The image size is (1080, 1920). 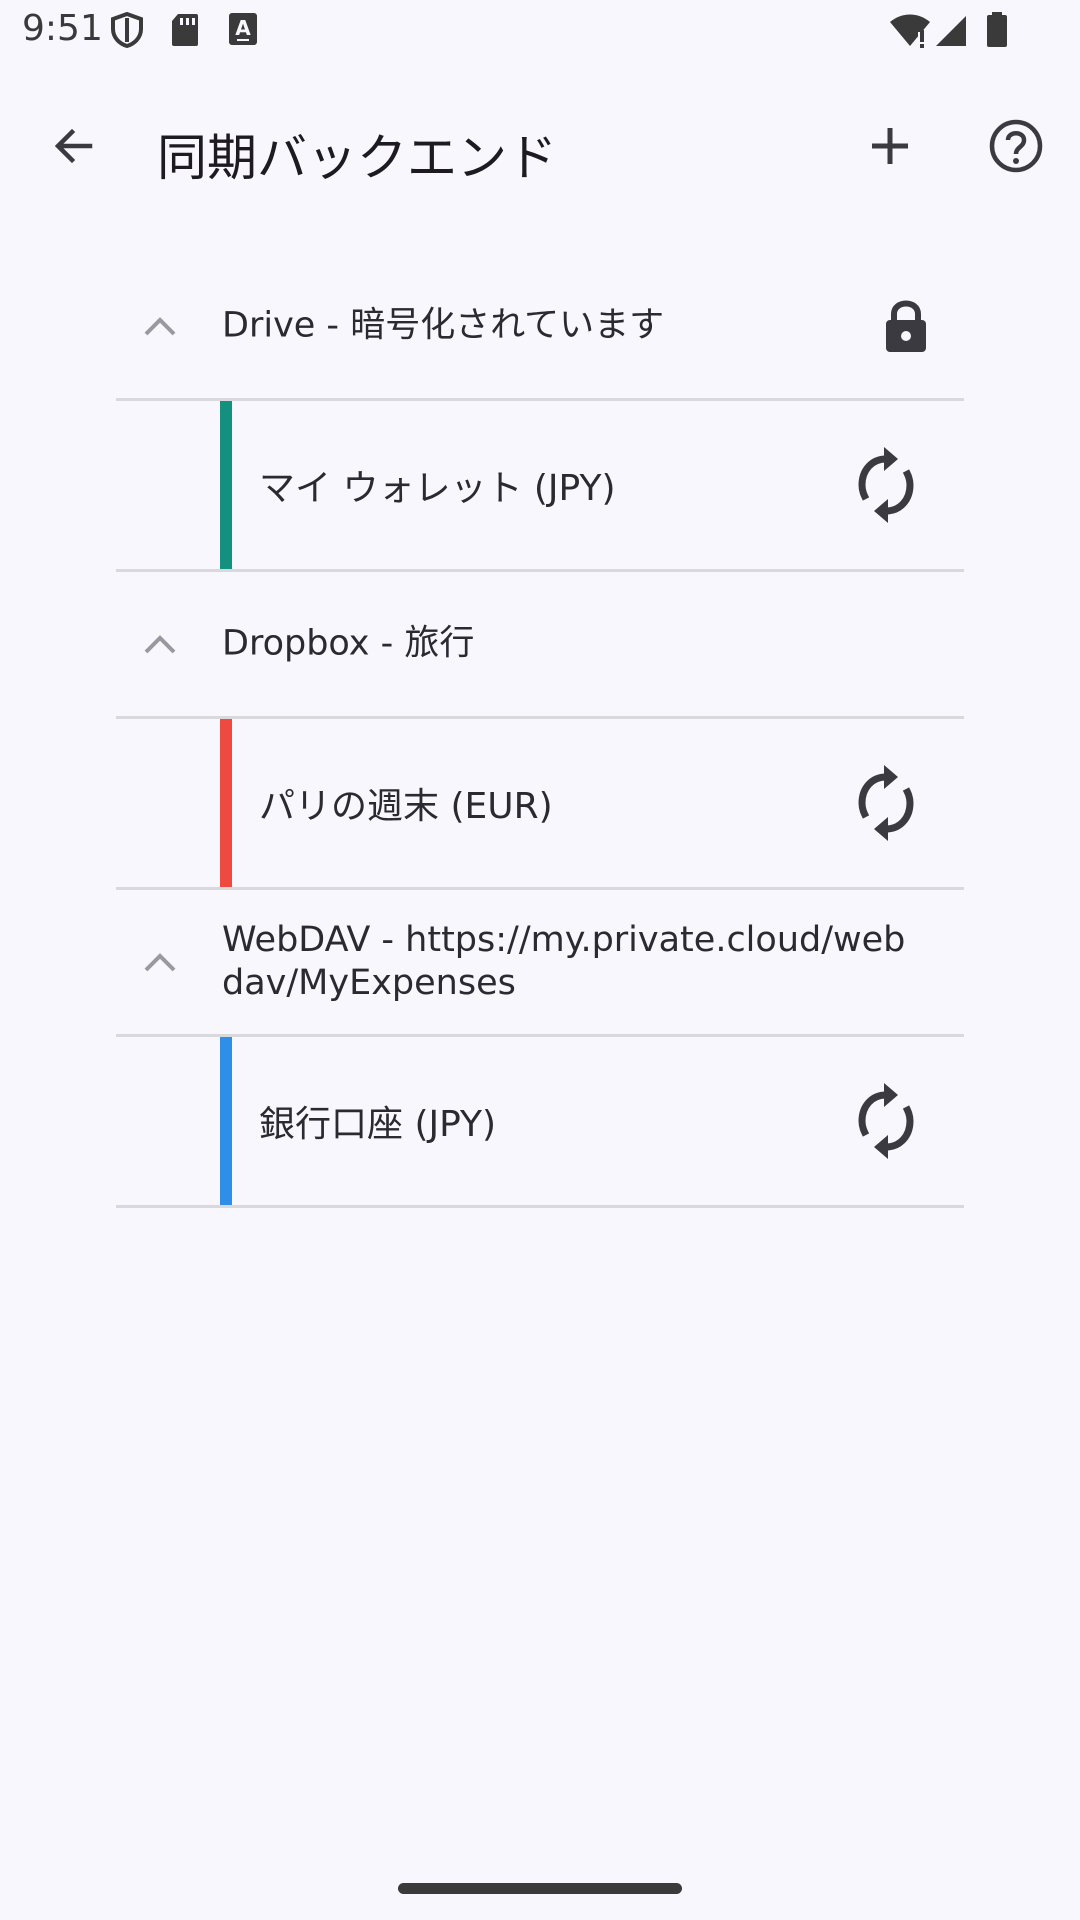 What do you see at coordinates (348, 643) in the screenshot?
I see `backend-label: Dropbox - 旅行` at bounding box center [348, 643].